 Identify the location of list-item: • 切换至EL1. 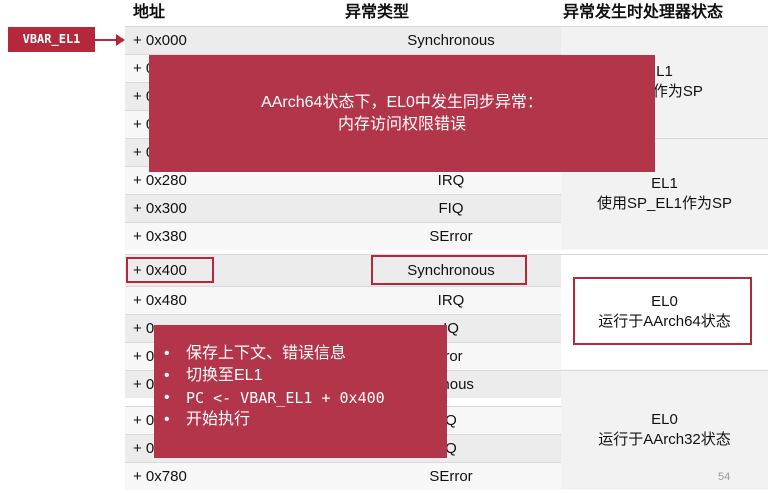
(305, 376).